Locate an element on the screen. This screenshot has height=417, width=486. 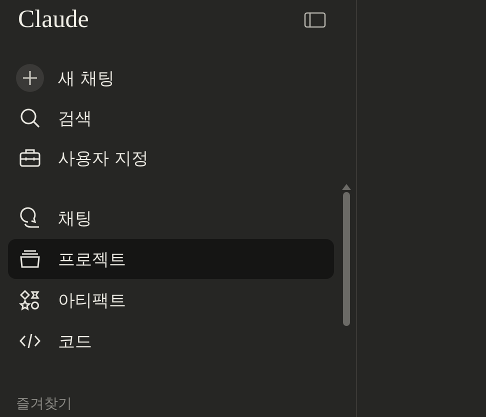
sidebar-item: 검색 is located at coordinates (171, 118).